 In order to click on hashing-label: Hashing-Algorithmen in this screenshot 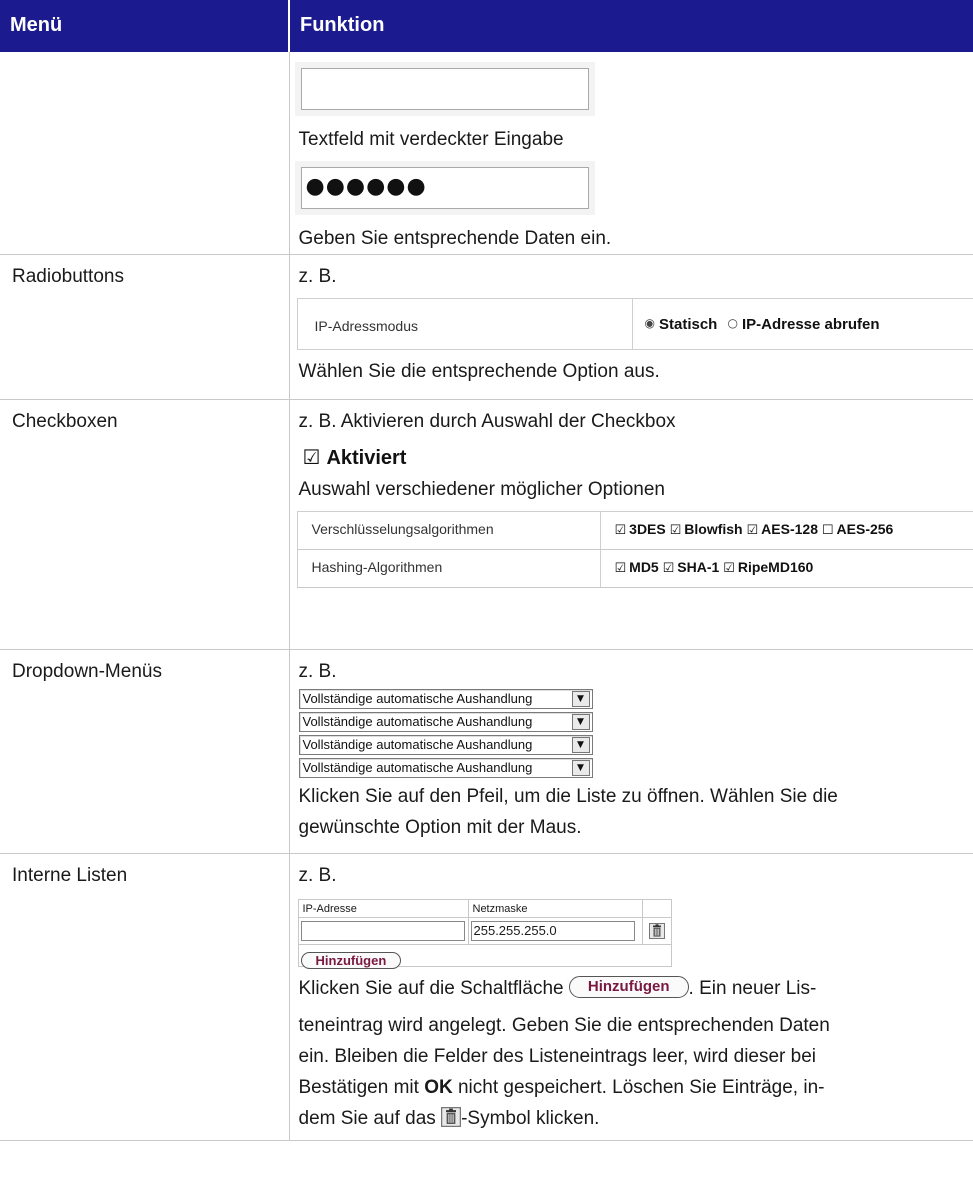, I will do `click(448, 568)`.